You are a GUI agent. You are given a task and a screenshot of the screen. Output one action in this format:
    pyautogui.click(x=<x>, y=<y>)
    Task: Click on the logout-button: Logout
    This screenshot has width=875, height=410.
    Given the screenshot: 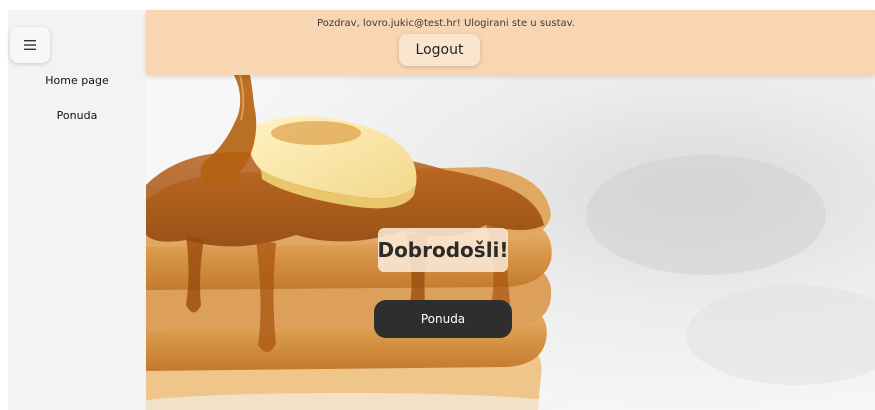 What is the action you would take?
    pyautogui.click(x=439, y=50)
    